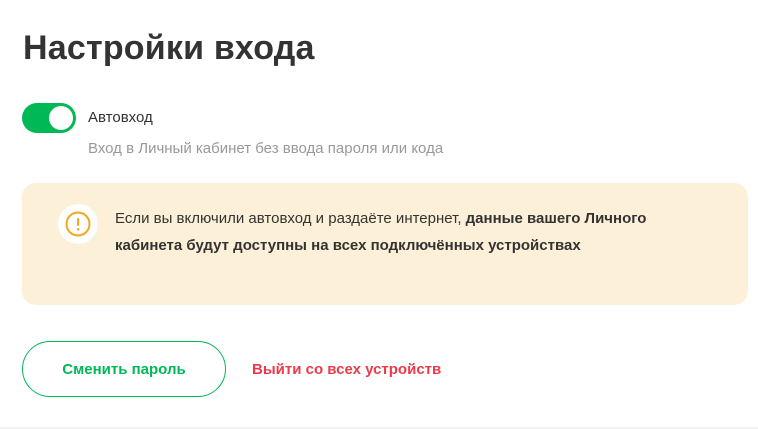 The width and height of the screenshot is (758, 429). I want to click on autologin-label: Автовход, so click(120, 117).